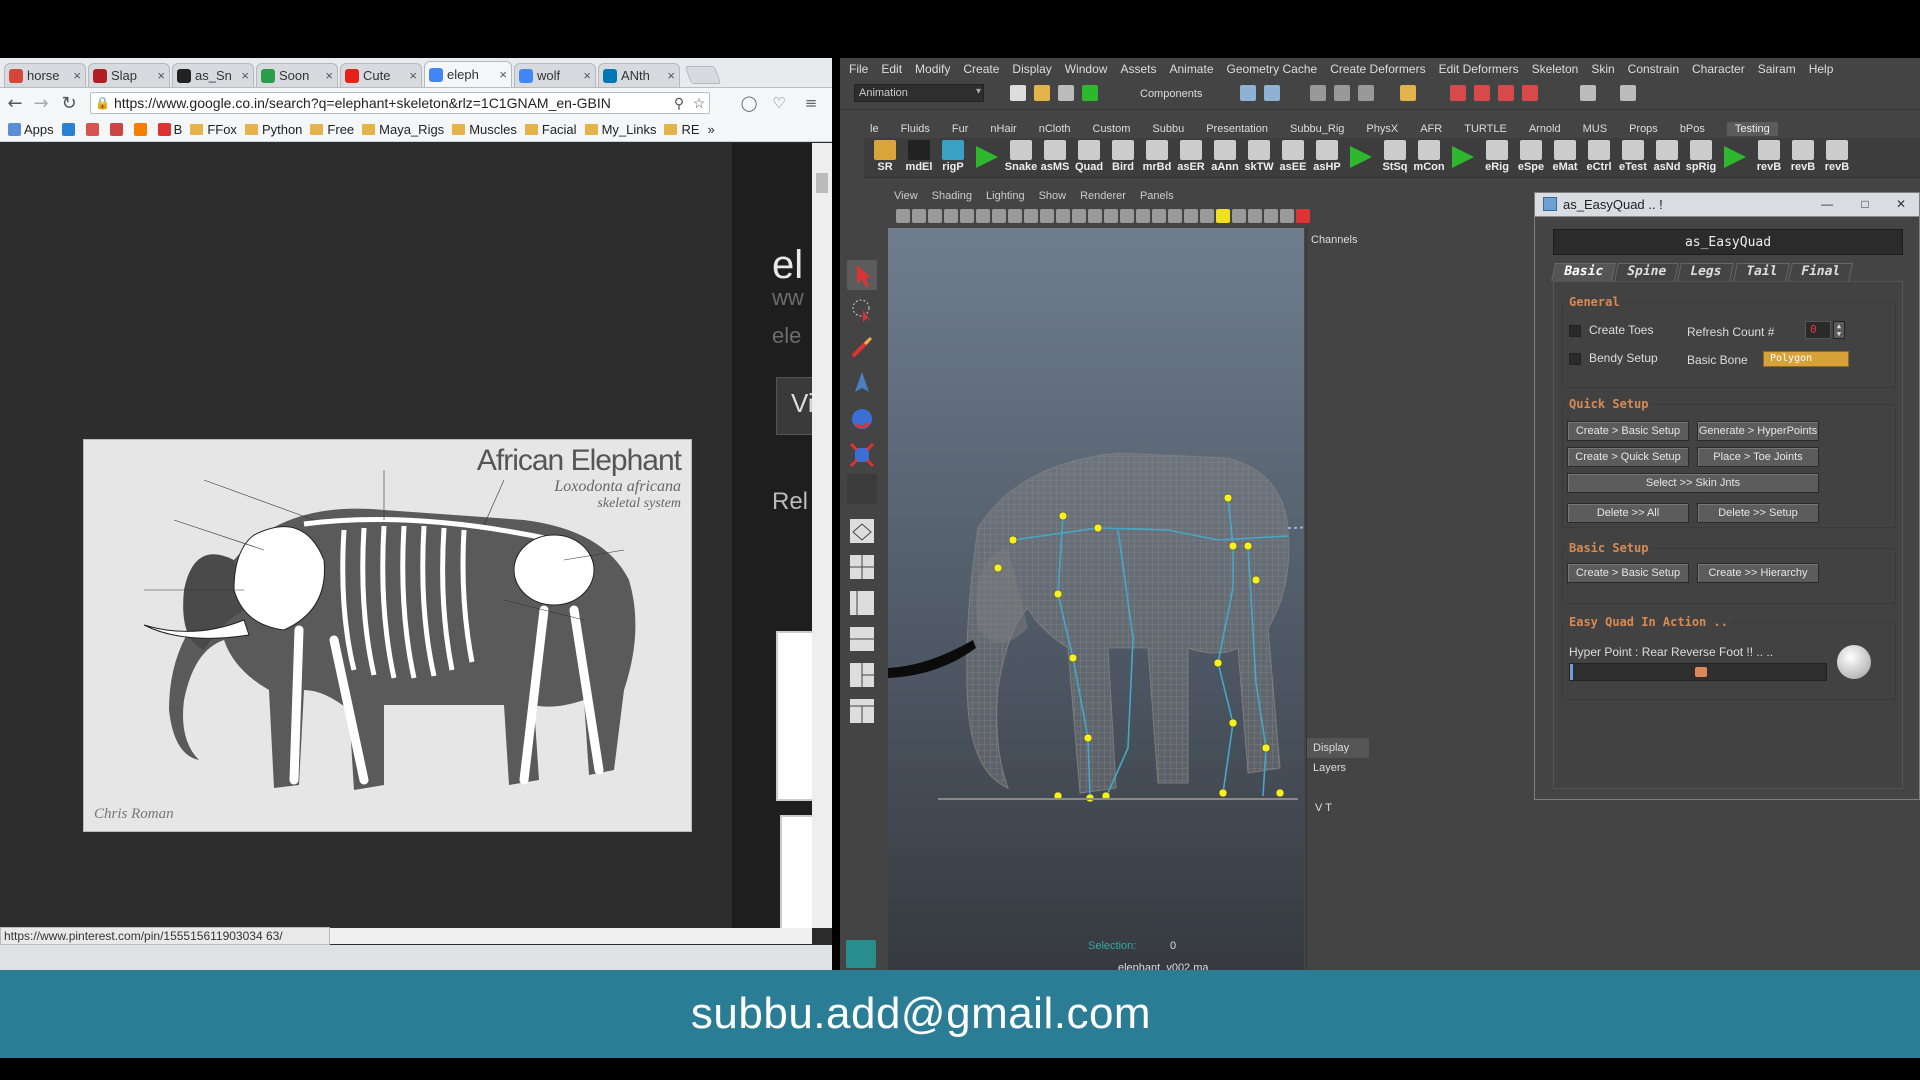  What do you see at coordinates (1602, 69) in the screenshot?
I see `menu-skin: Skin` at bounding box center [1602, 69].